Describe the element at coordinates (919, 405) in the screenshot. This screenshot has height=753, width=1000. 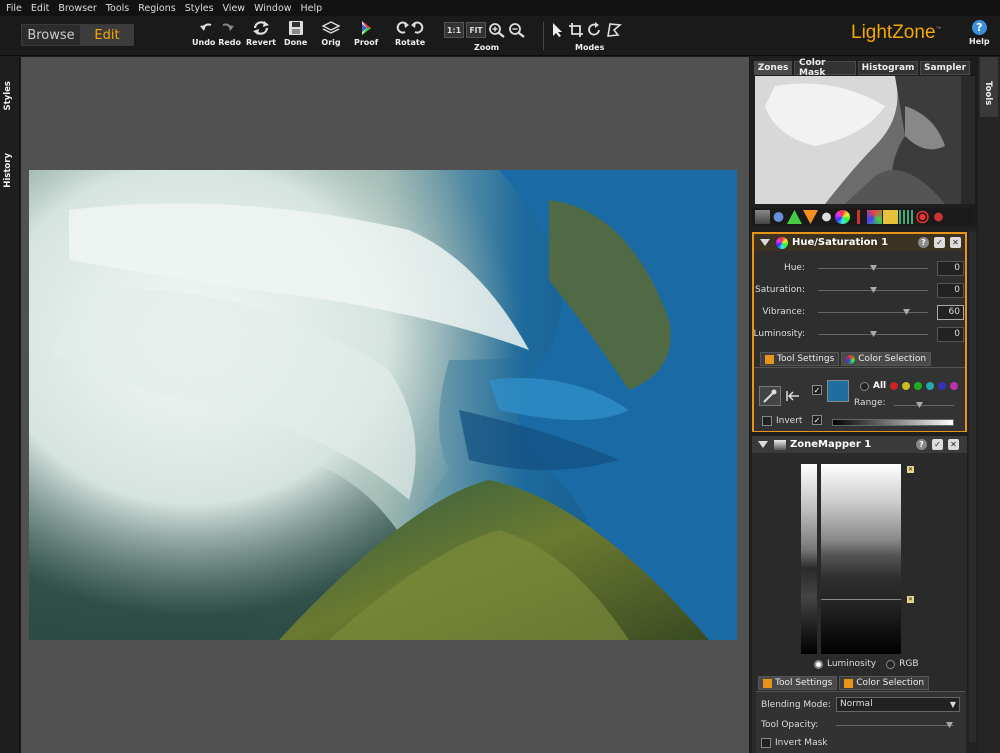
I see `range-slider-knob` at that location.